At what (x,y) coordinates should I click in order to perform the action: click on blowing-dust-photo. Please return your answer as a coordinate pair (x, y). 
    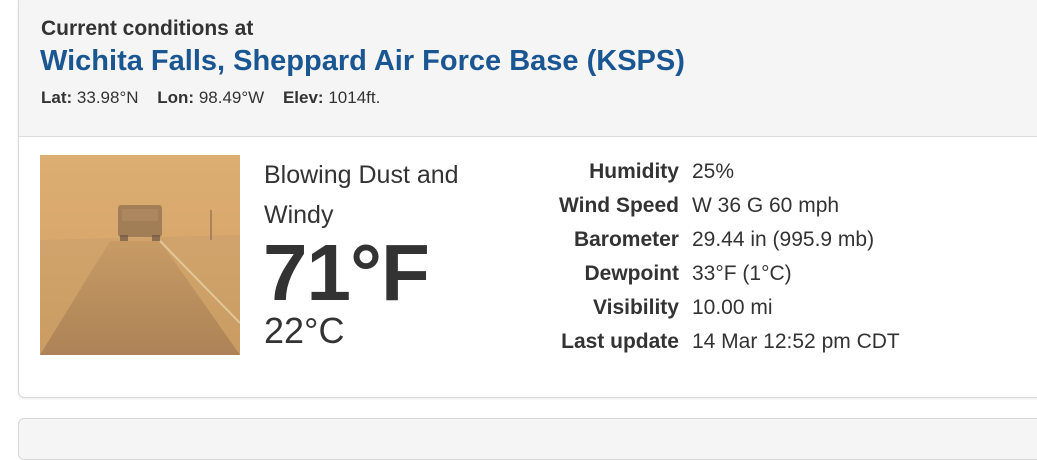
    Looking at the image, I should click on (140, 255).